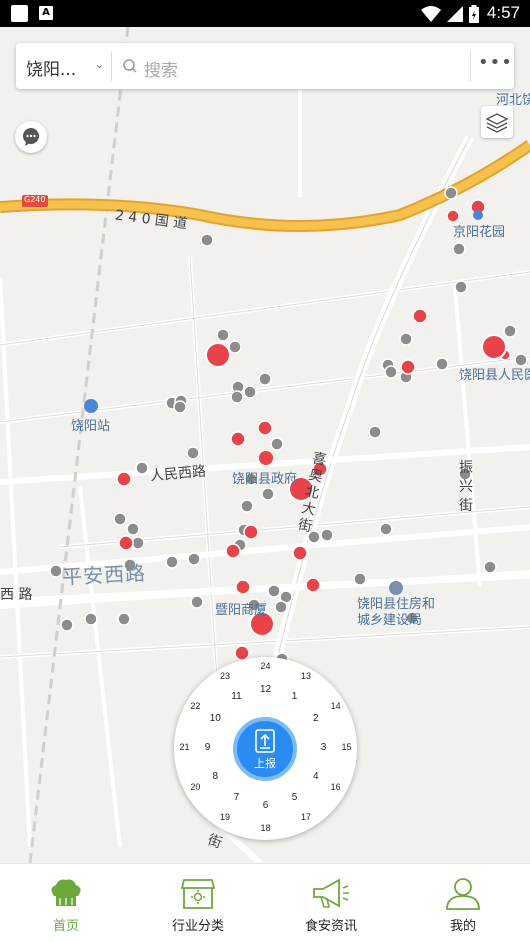  What do you see at coordinates (396, 612) in the screenshot?
I see `poi-label-housing: 饶阳县住房和 城乡建设局` at bounding box center [396, 612].